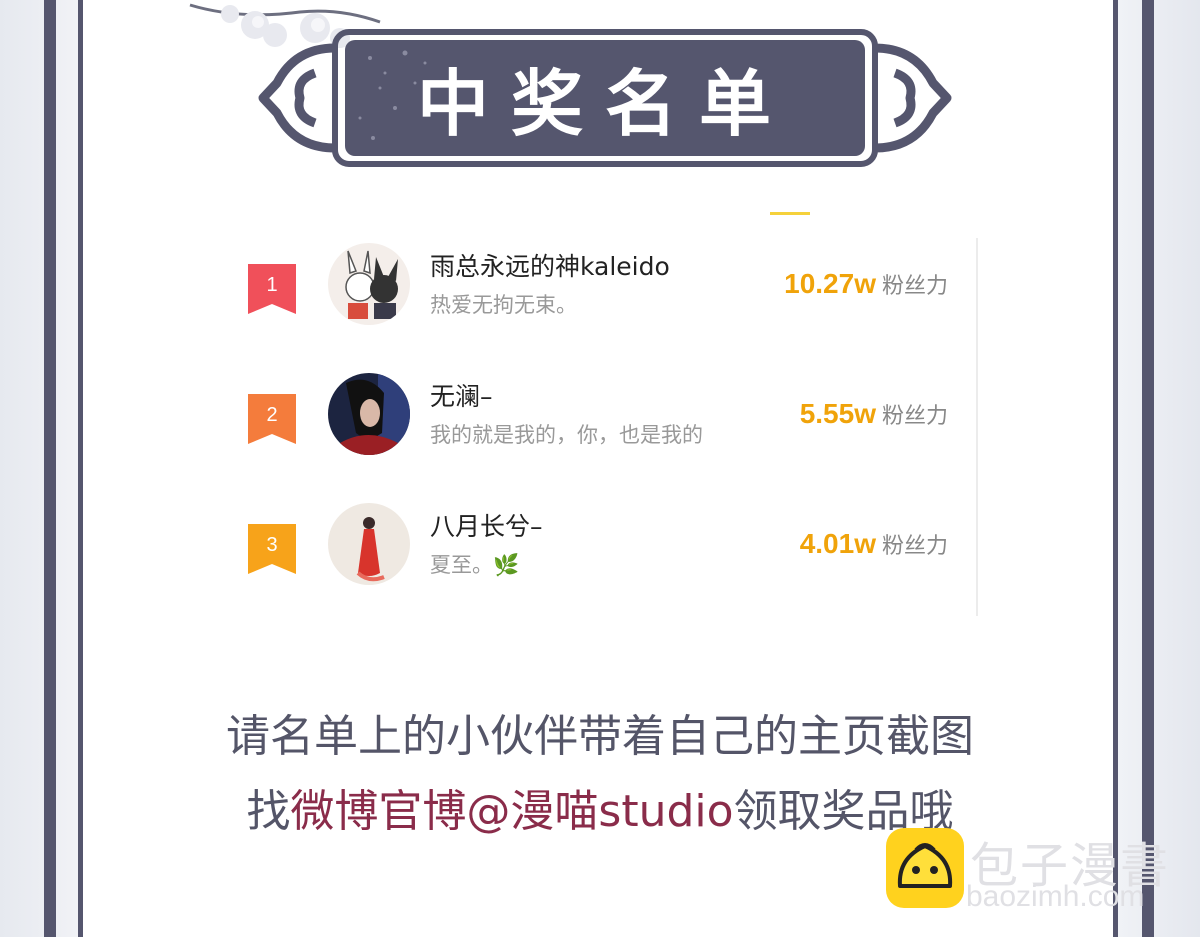  I want to click on weibo-account-link: 微博官博@漫喵studio, so click(511, 811).